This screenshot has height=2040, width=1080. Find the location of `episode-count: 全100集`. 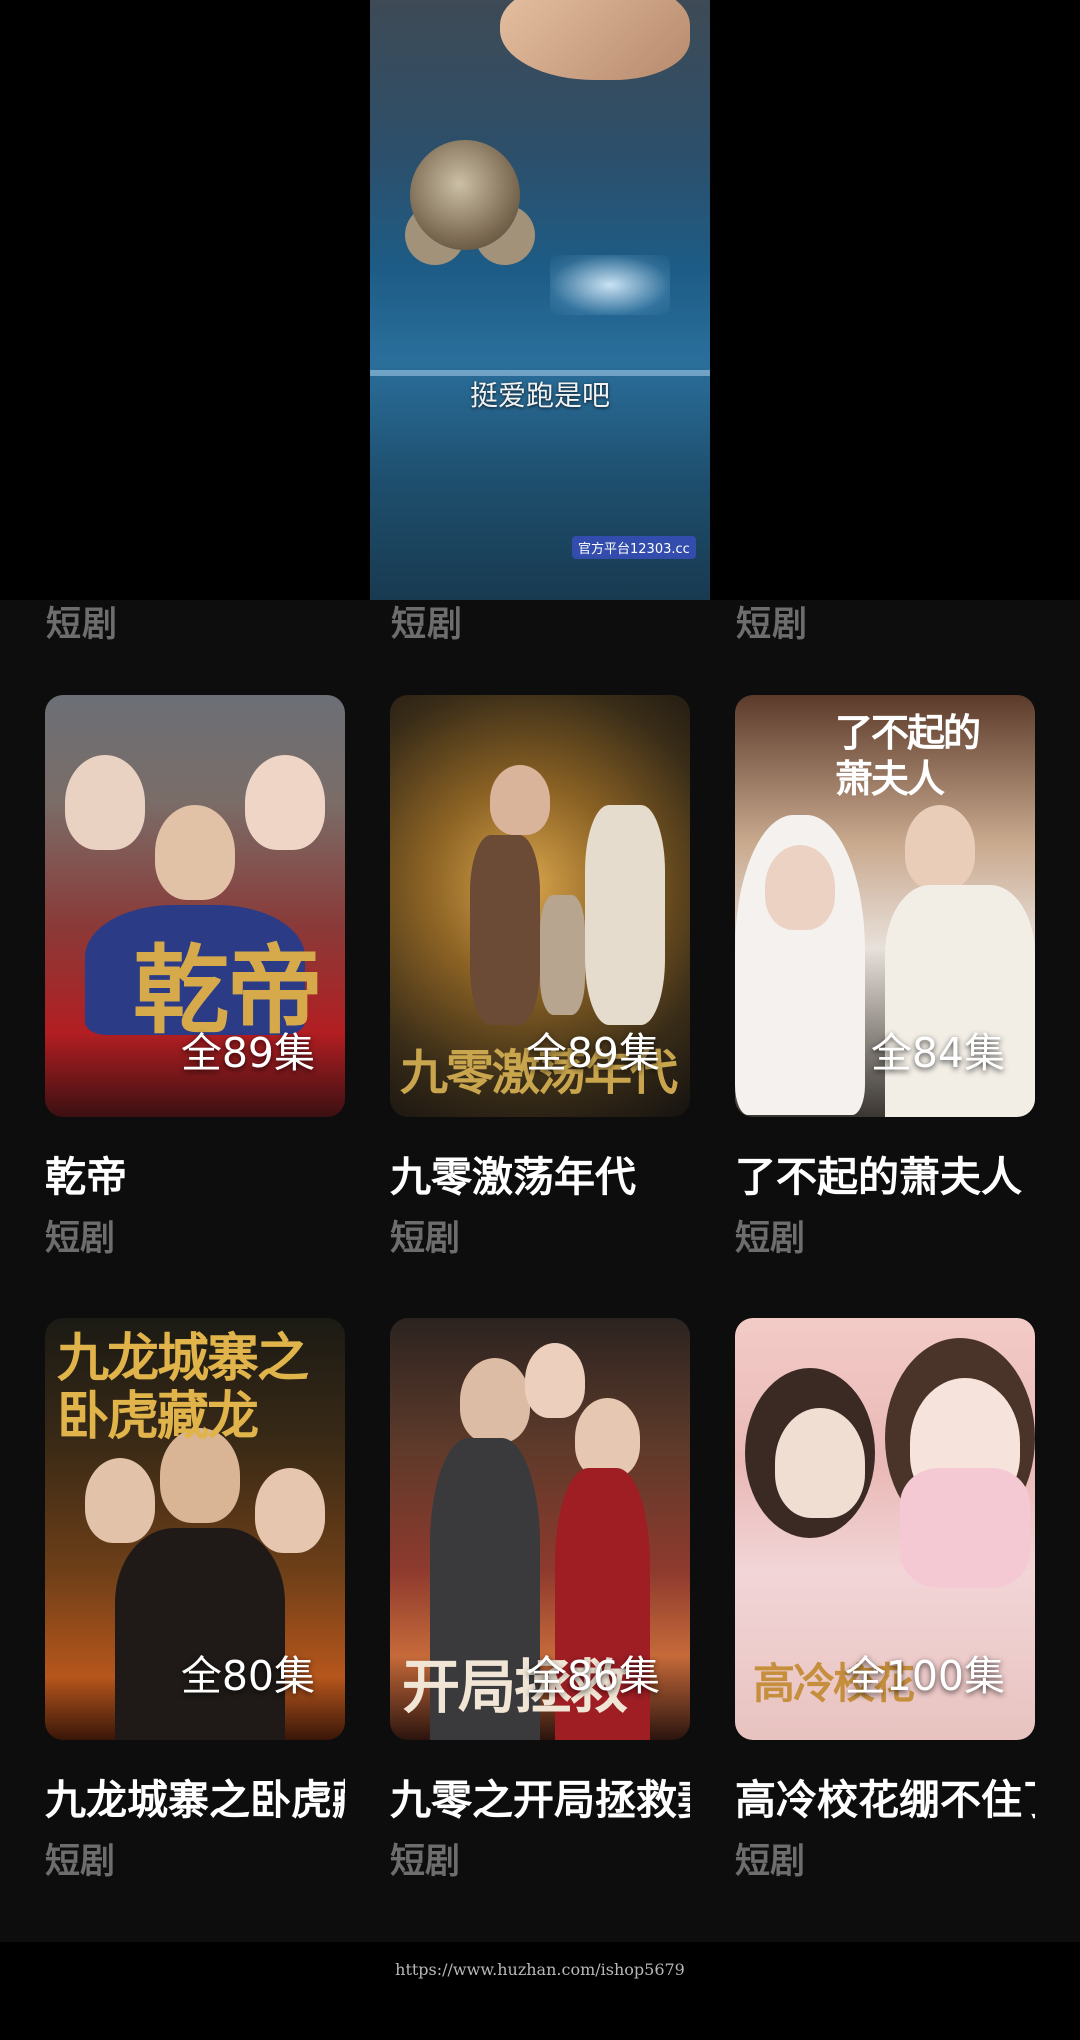

episode-count: 全100集 is located at coordinates (924, 1676).